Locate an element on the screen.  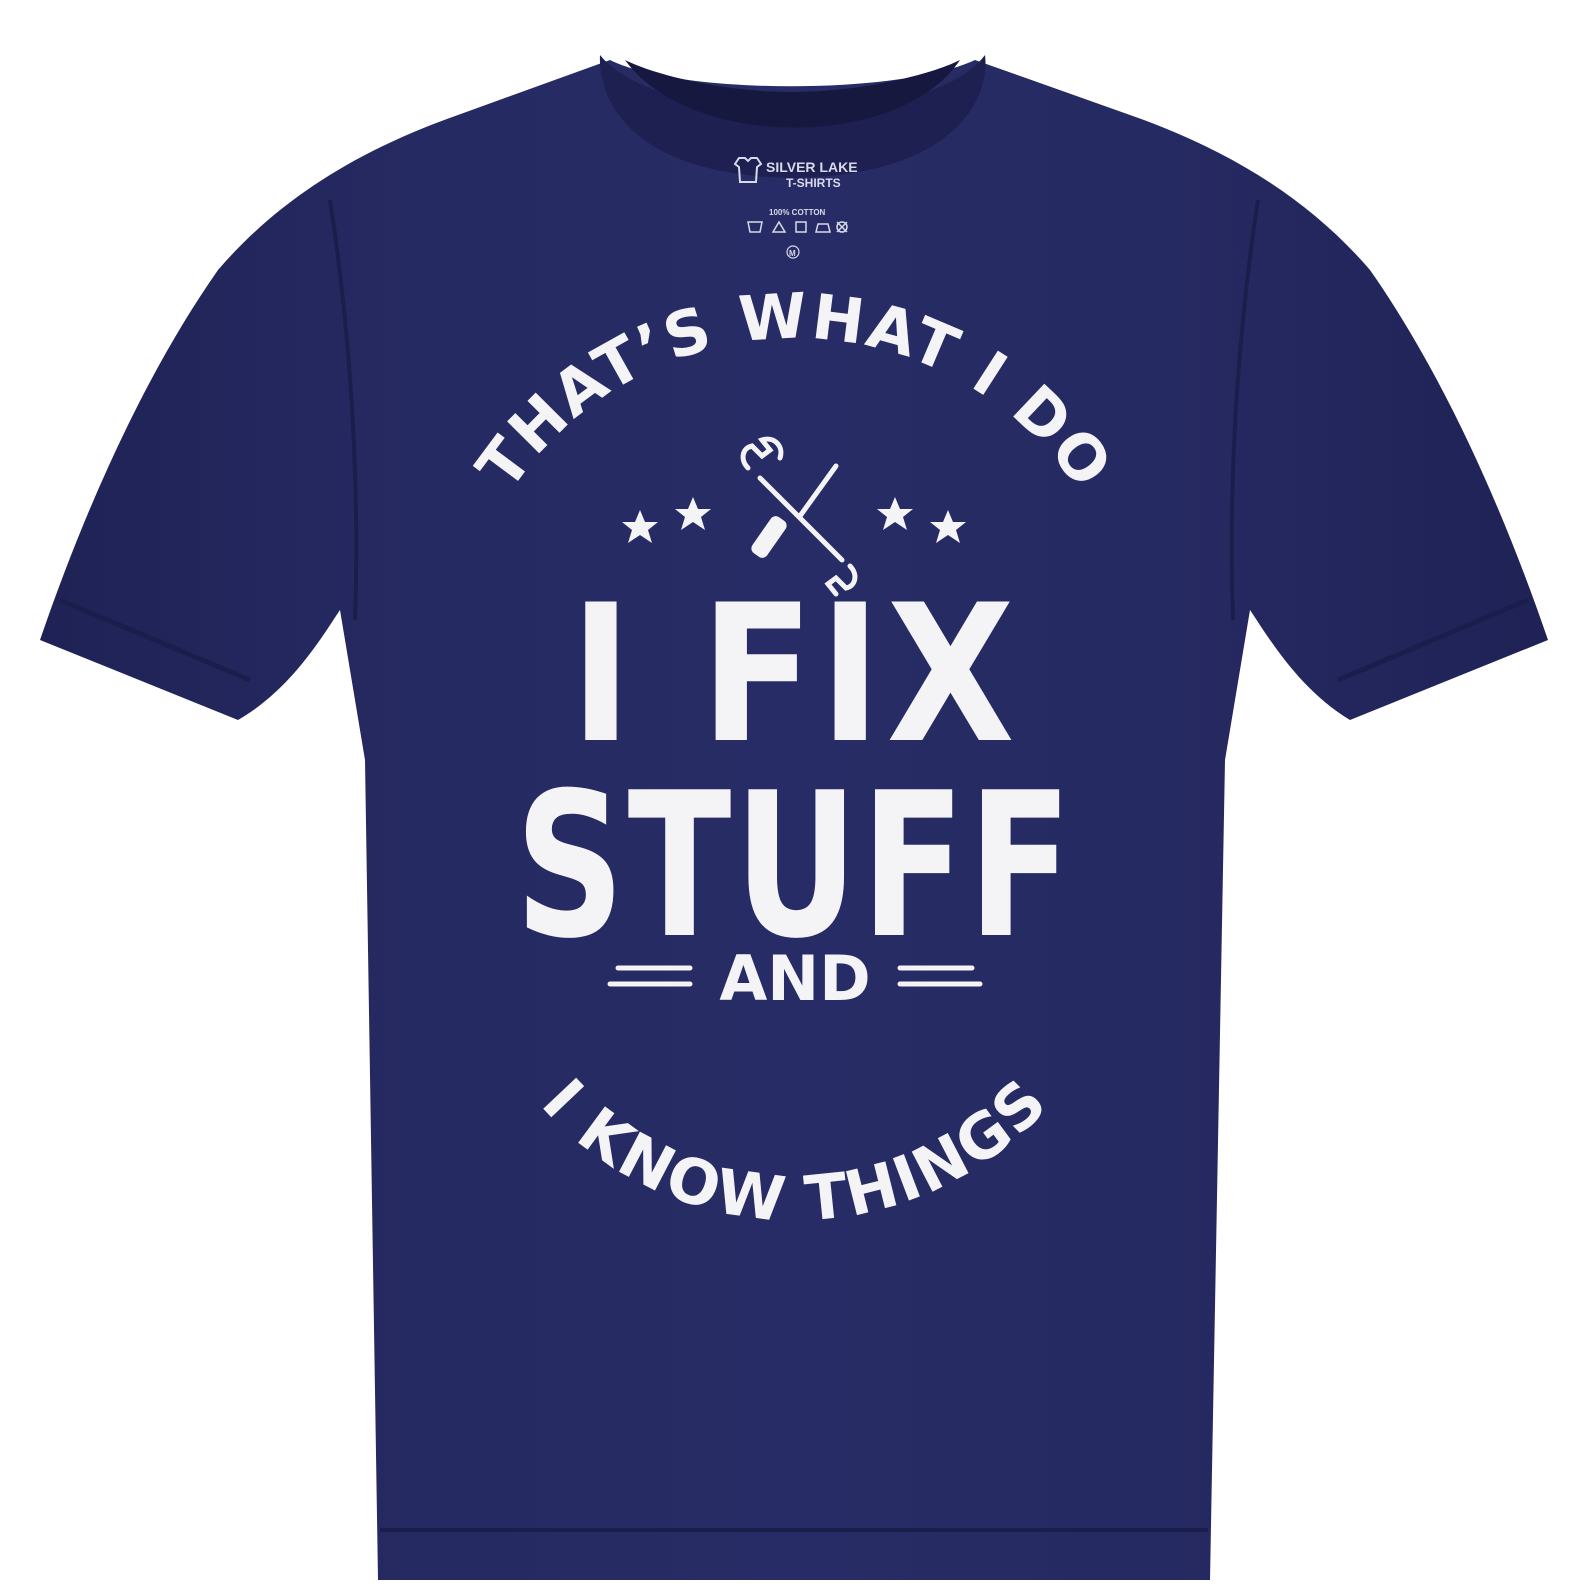
brand-subtitle: T-SHIRTS is located at coordinates (813, 183).